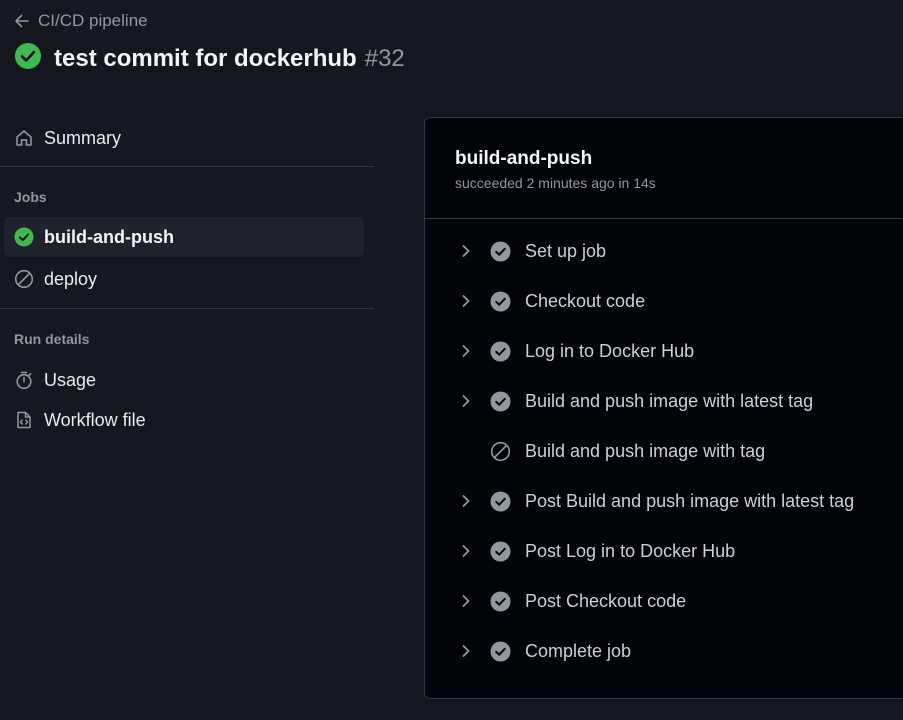  I want to click on job-step-label: Complete job, so click(578, 650).